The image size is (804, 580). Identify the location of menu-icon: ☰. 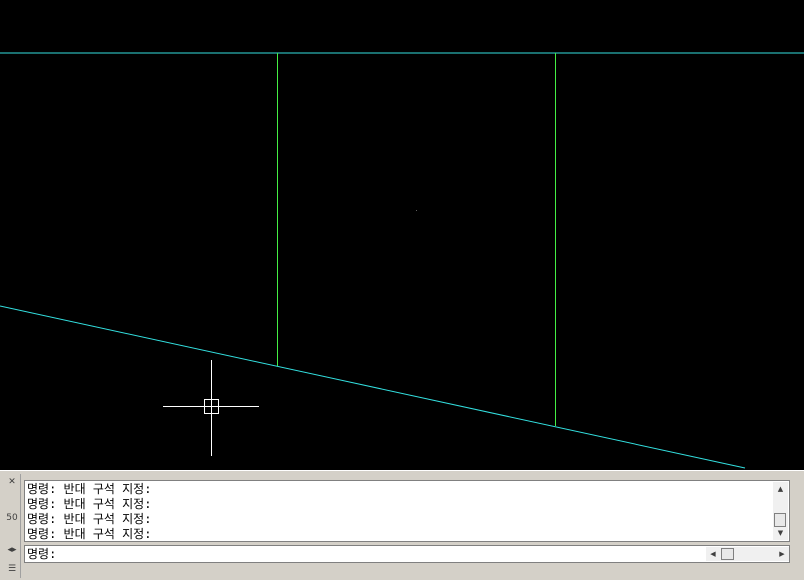
(12, 569).